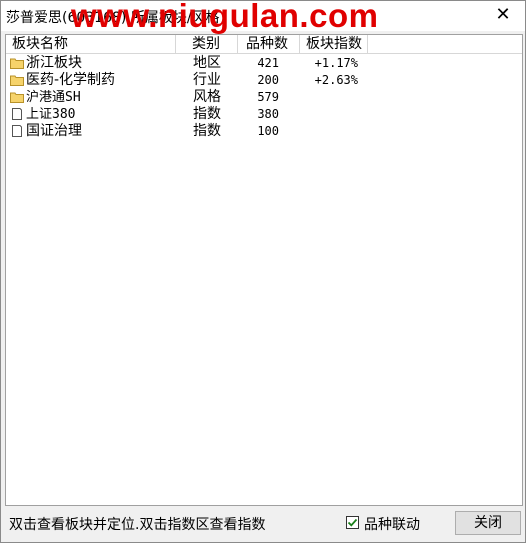 The image size is (526, 543). I want to click on list-item: 沪港通SH 风格 579, so click(264, 97).